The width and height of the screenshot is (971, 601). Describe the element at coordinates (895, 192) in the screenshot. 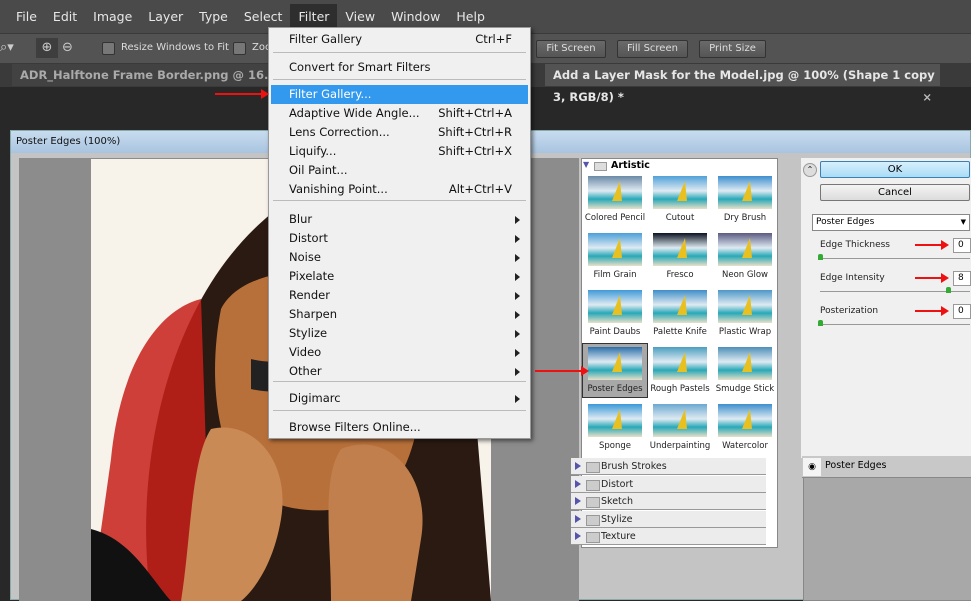

I see `cancel-button: Cancel` at that location.